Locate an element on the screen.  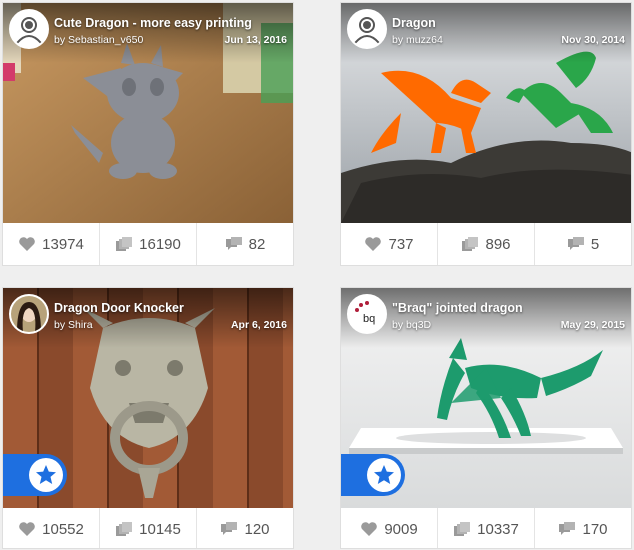
author-avatar: bq is located at coordinates (367, 314).